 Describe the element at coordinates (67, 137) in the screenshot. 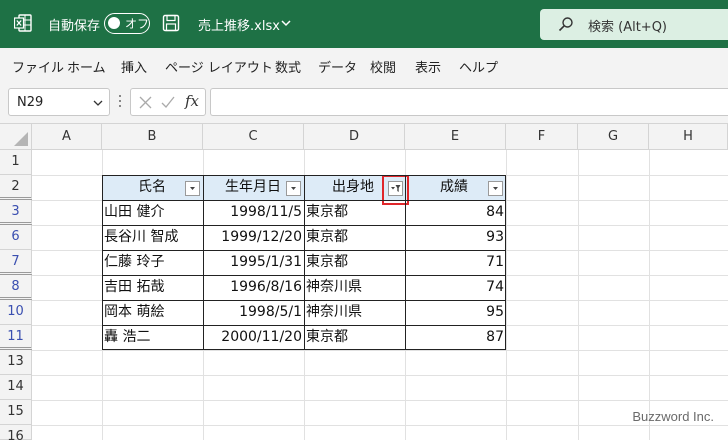

I see `column-header-a: A` at that location.